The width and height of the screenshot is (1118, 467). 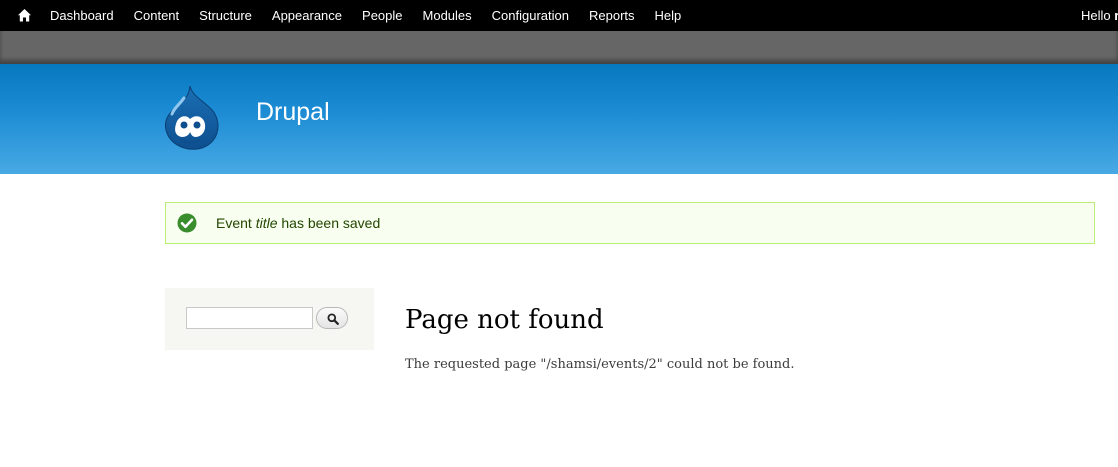 I want to click on toolbar-item-configuration: Configuration, so click(x=530, y=15).